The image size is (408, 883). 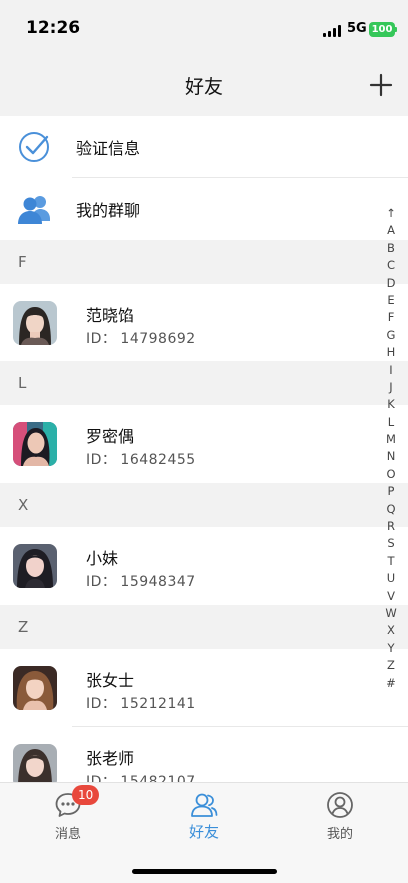 What do you see at coordinates (102, 558) in the screenshot?
I see `contact-name: 小妹` at bounding box center [102, 558].